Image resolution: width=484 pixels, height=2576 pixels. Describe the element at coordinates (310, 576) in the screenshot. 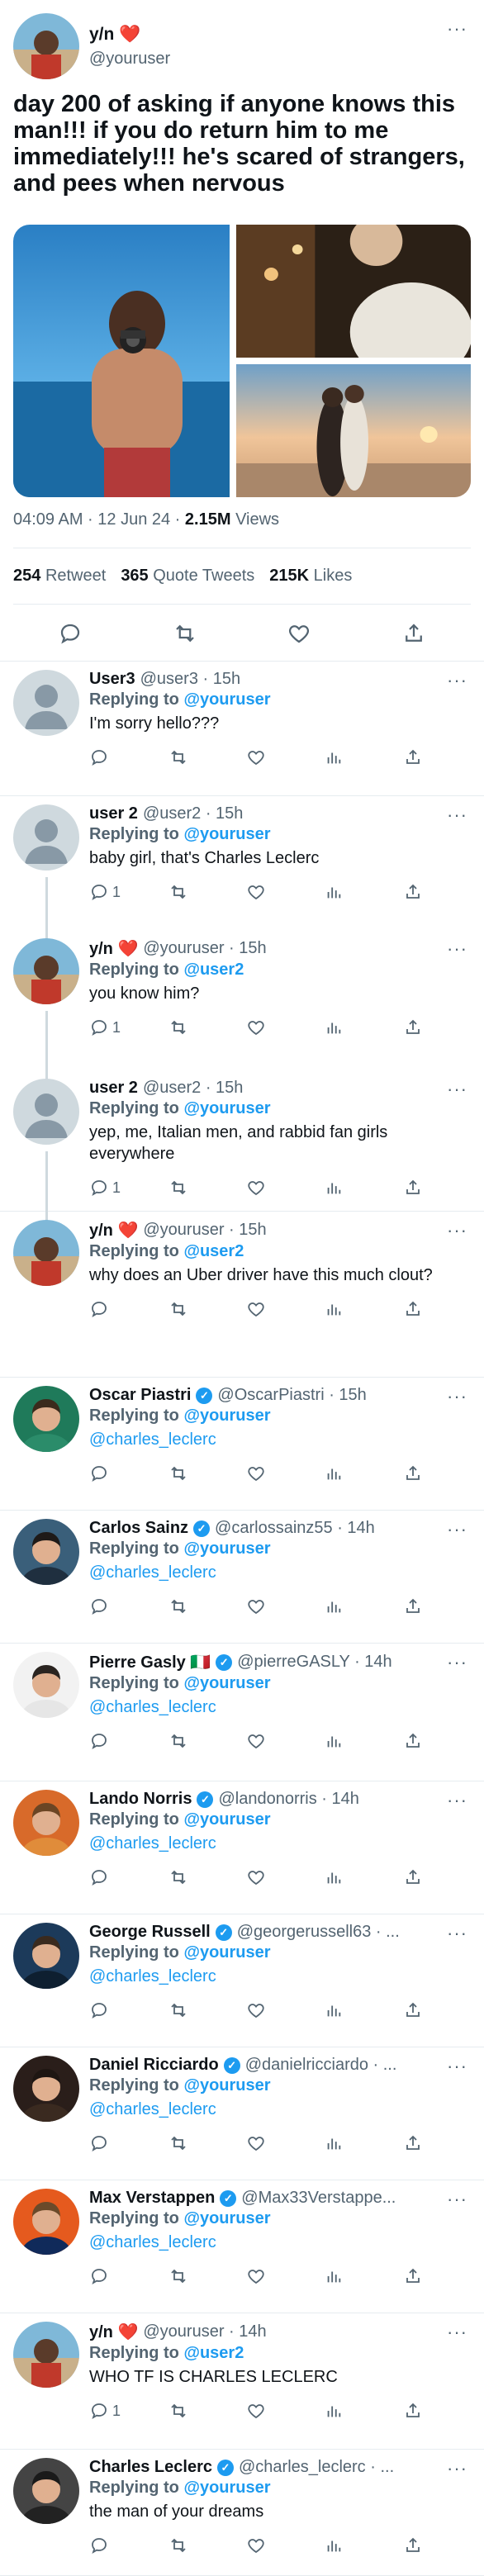

I see `likes-stat: 215K Likes` at that location.